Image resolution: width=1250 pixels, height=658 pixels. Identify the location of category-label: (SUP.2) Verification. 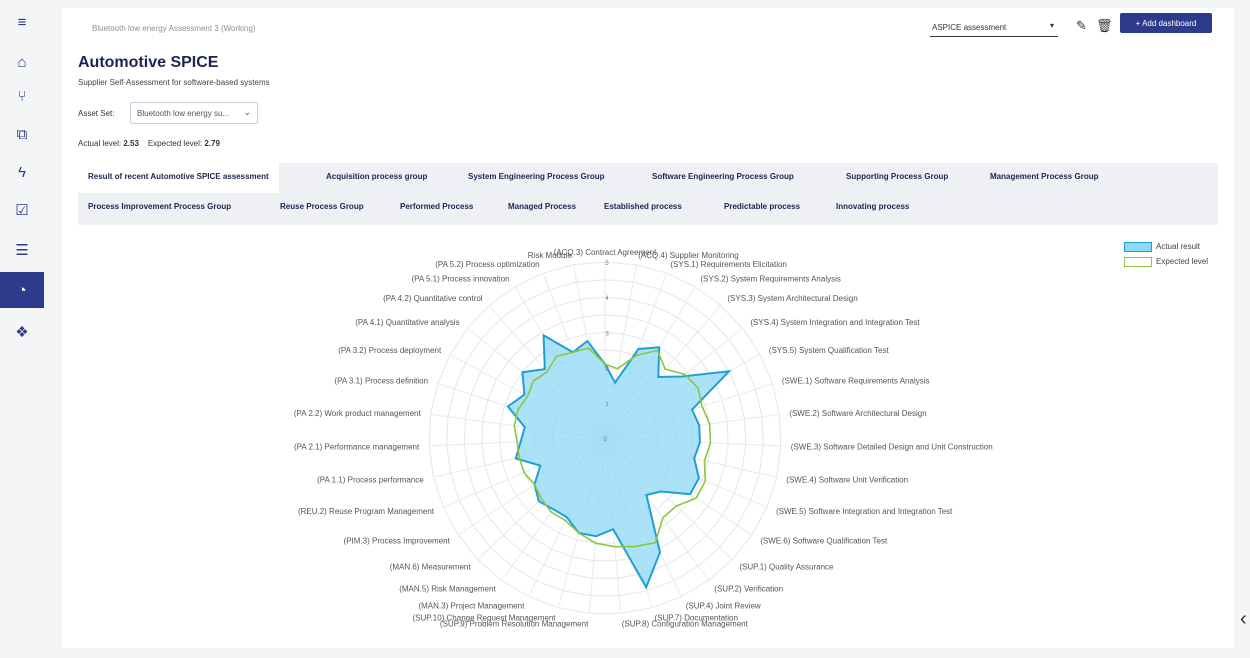
(748, 589).